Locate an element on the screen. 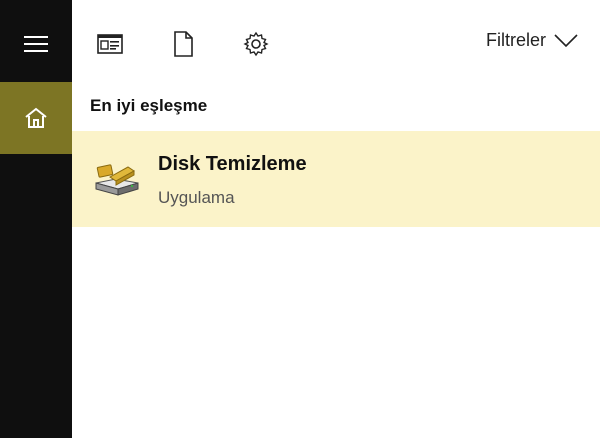 The height and width of the screenshot is (438, 600). gear-icon is located at coordinates (256, 44).